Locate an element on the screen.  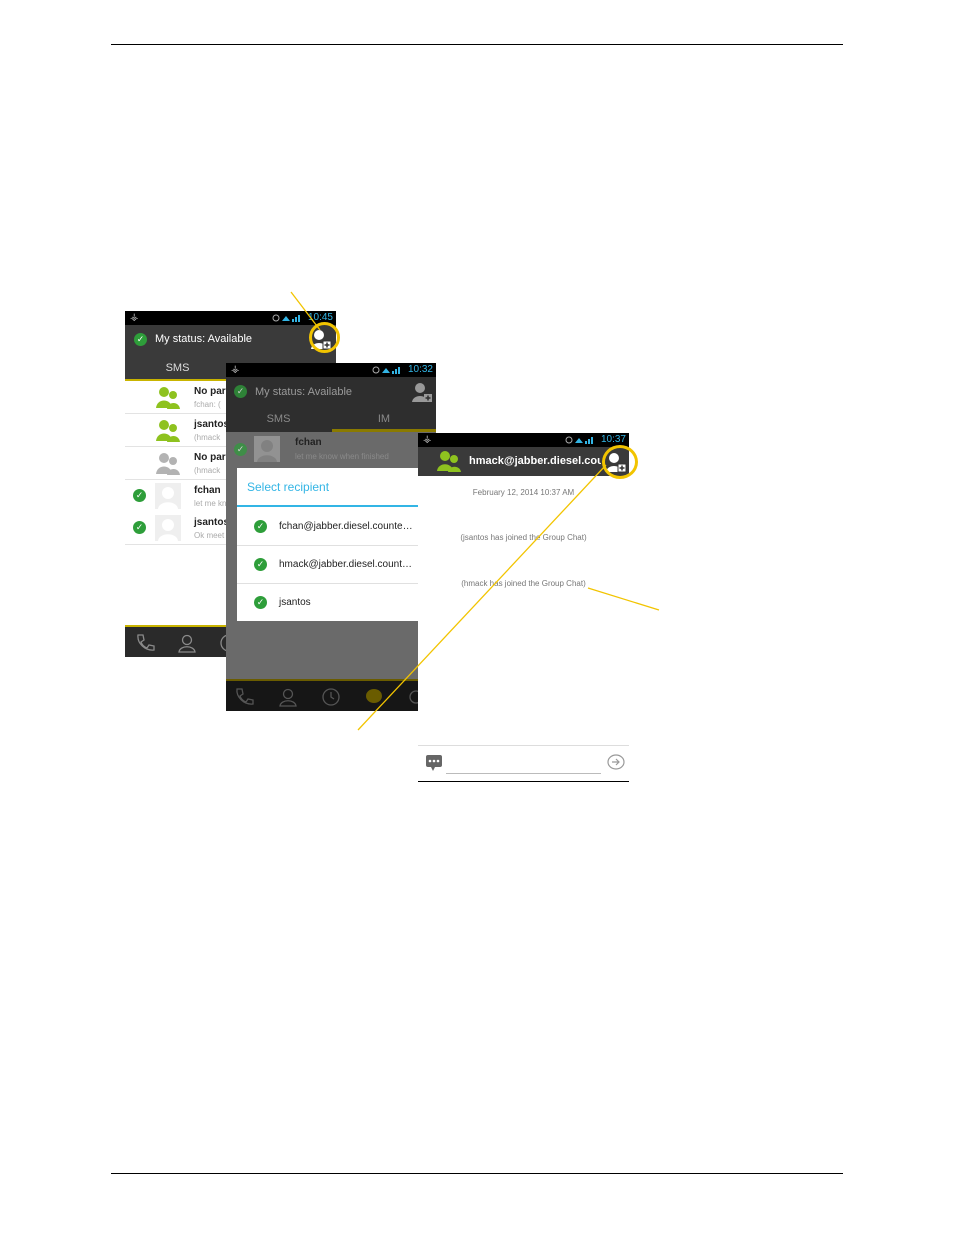
status-bar: ⚶ 10:37 is located at coordinates (523, 440).